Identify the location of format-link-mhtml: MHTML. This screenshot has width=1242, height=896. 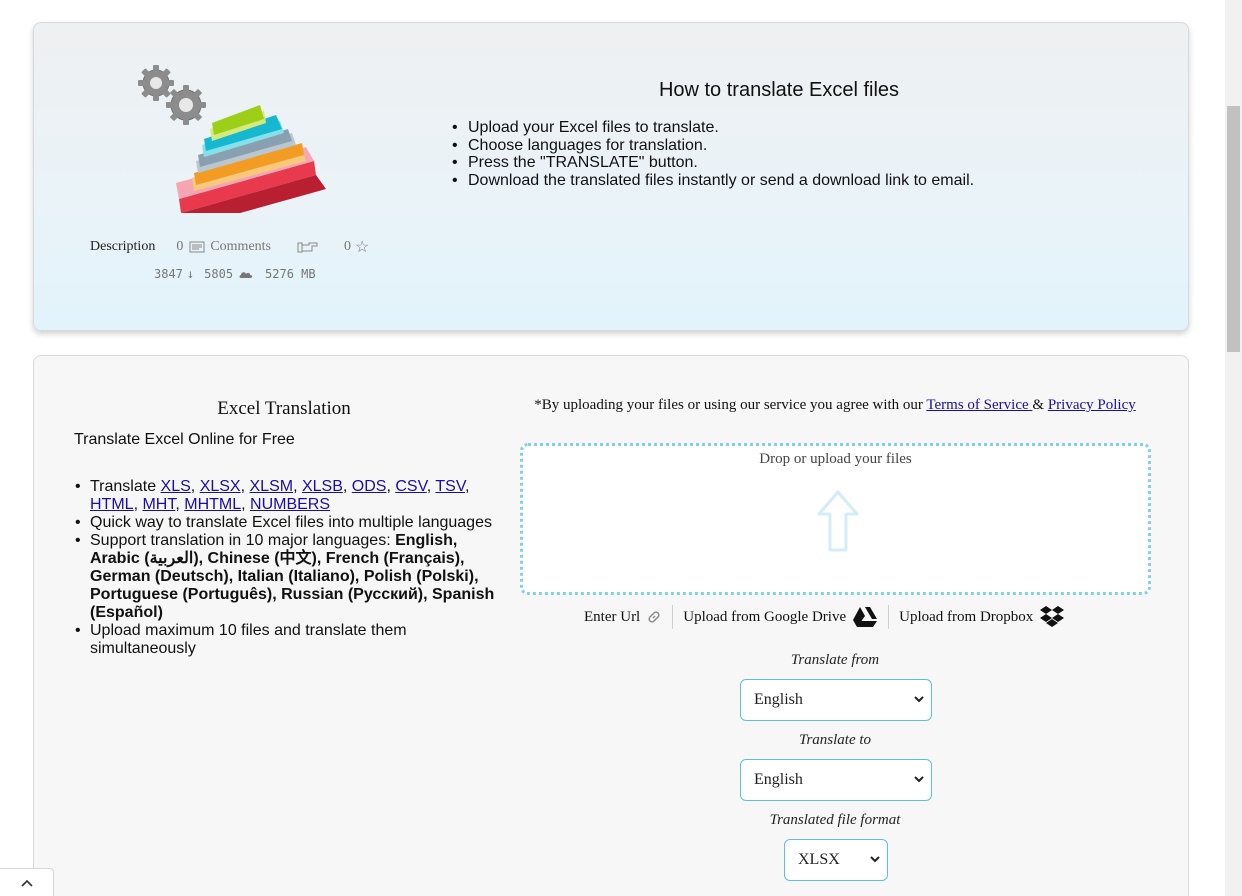
(212, 504).